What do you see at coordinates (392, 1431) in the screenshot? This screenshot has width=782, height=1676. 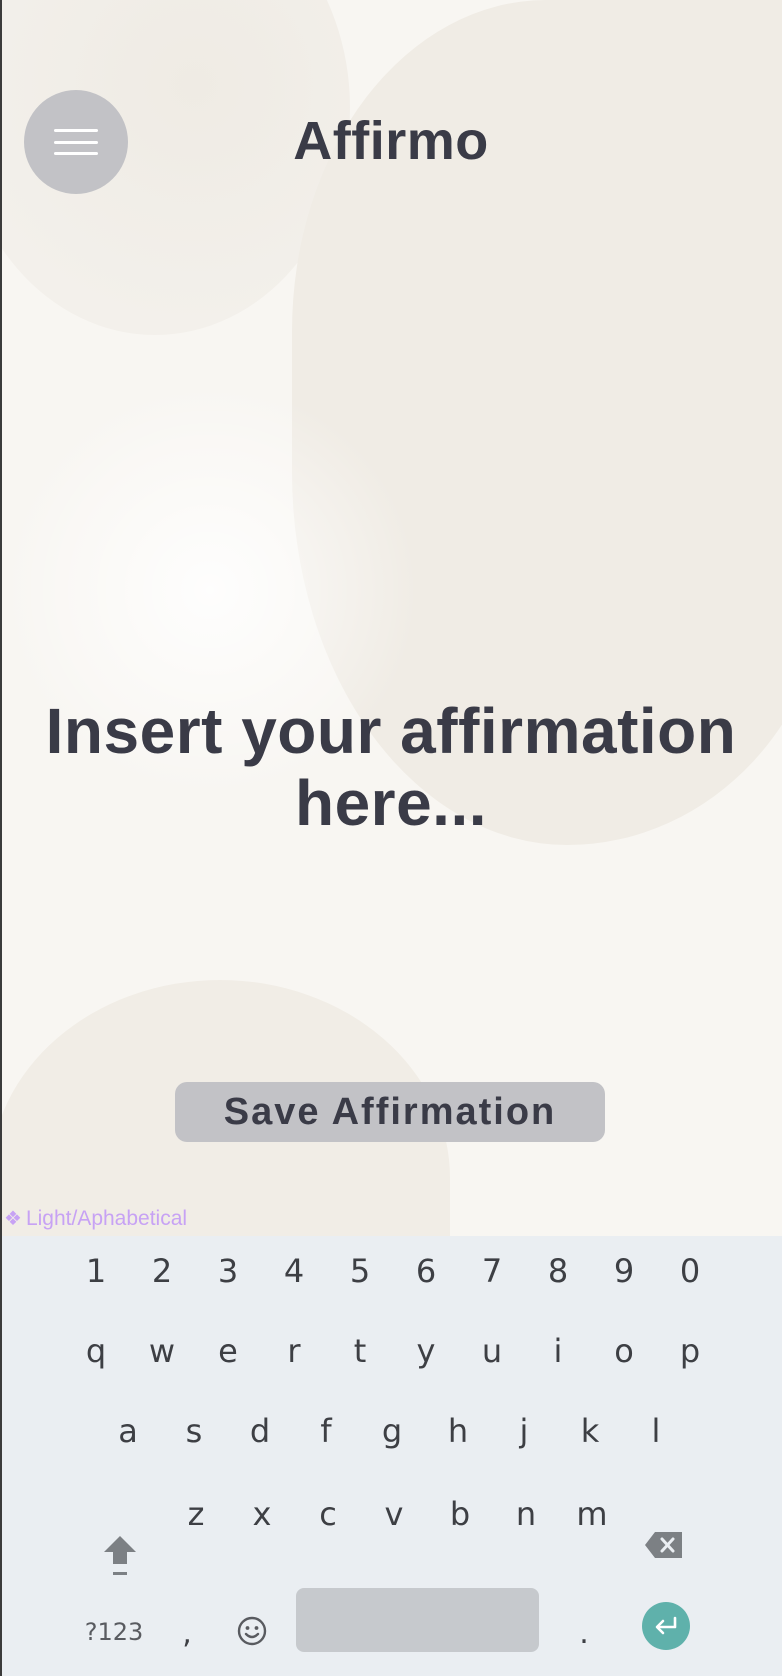 I see `key-g: g` at bounding box center [392, 1431].